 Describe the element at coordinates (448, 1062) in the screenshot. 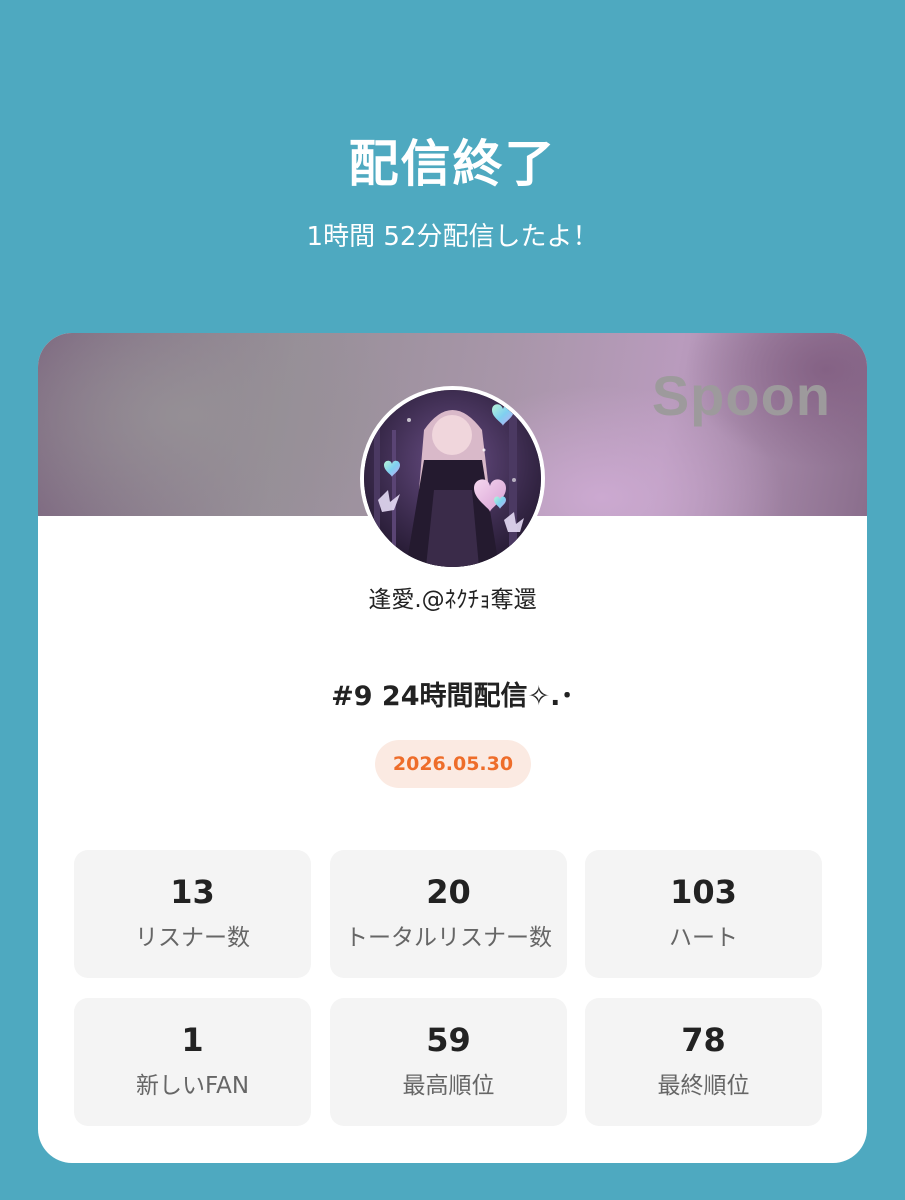

I see `stat-highest-rank: 59 最高順位` at that location.